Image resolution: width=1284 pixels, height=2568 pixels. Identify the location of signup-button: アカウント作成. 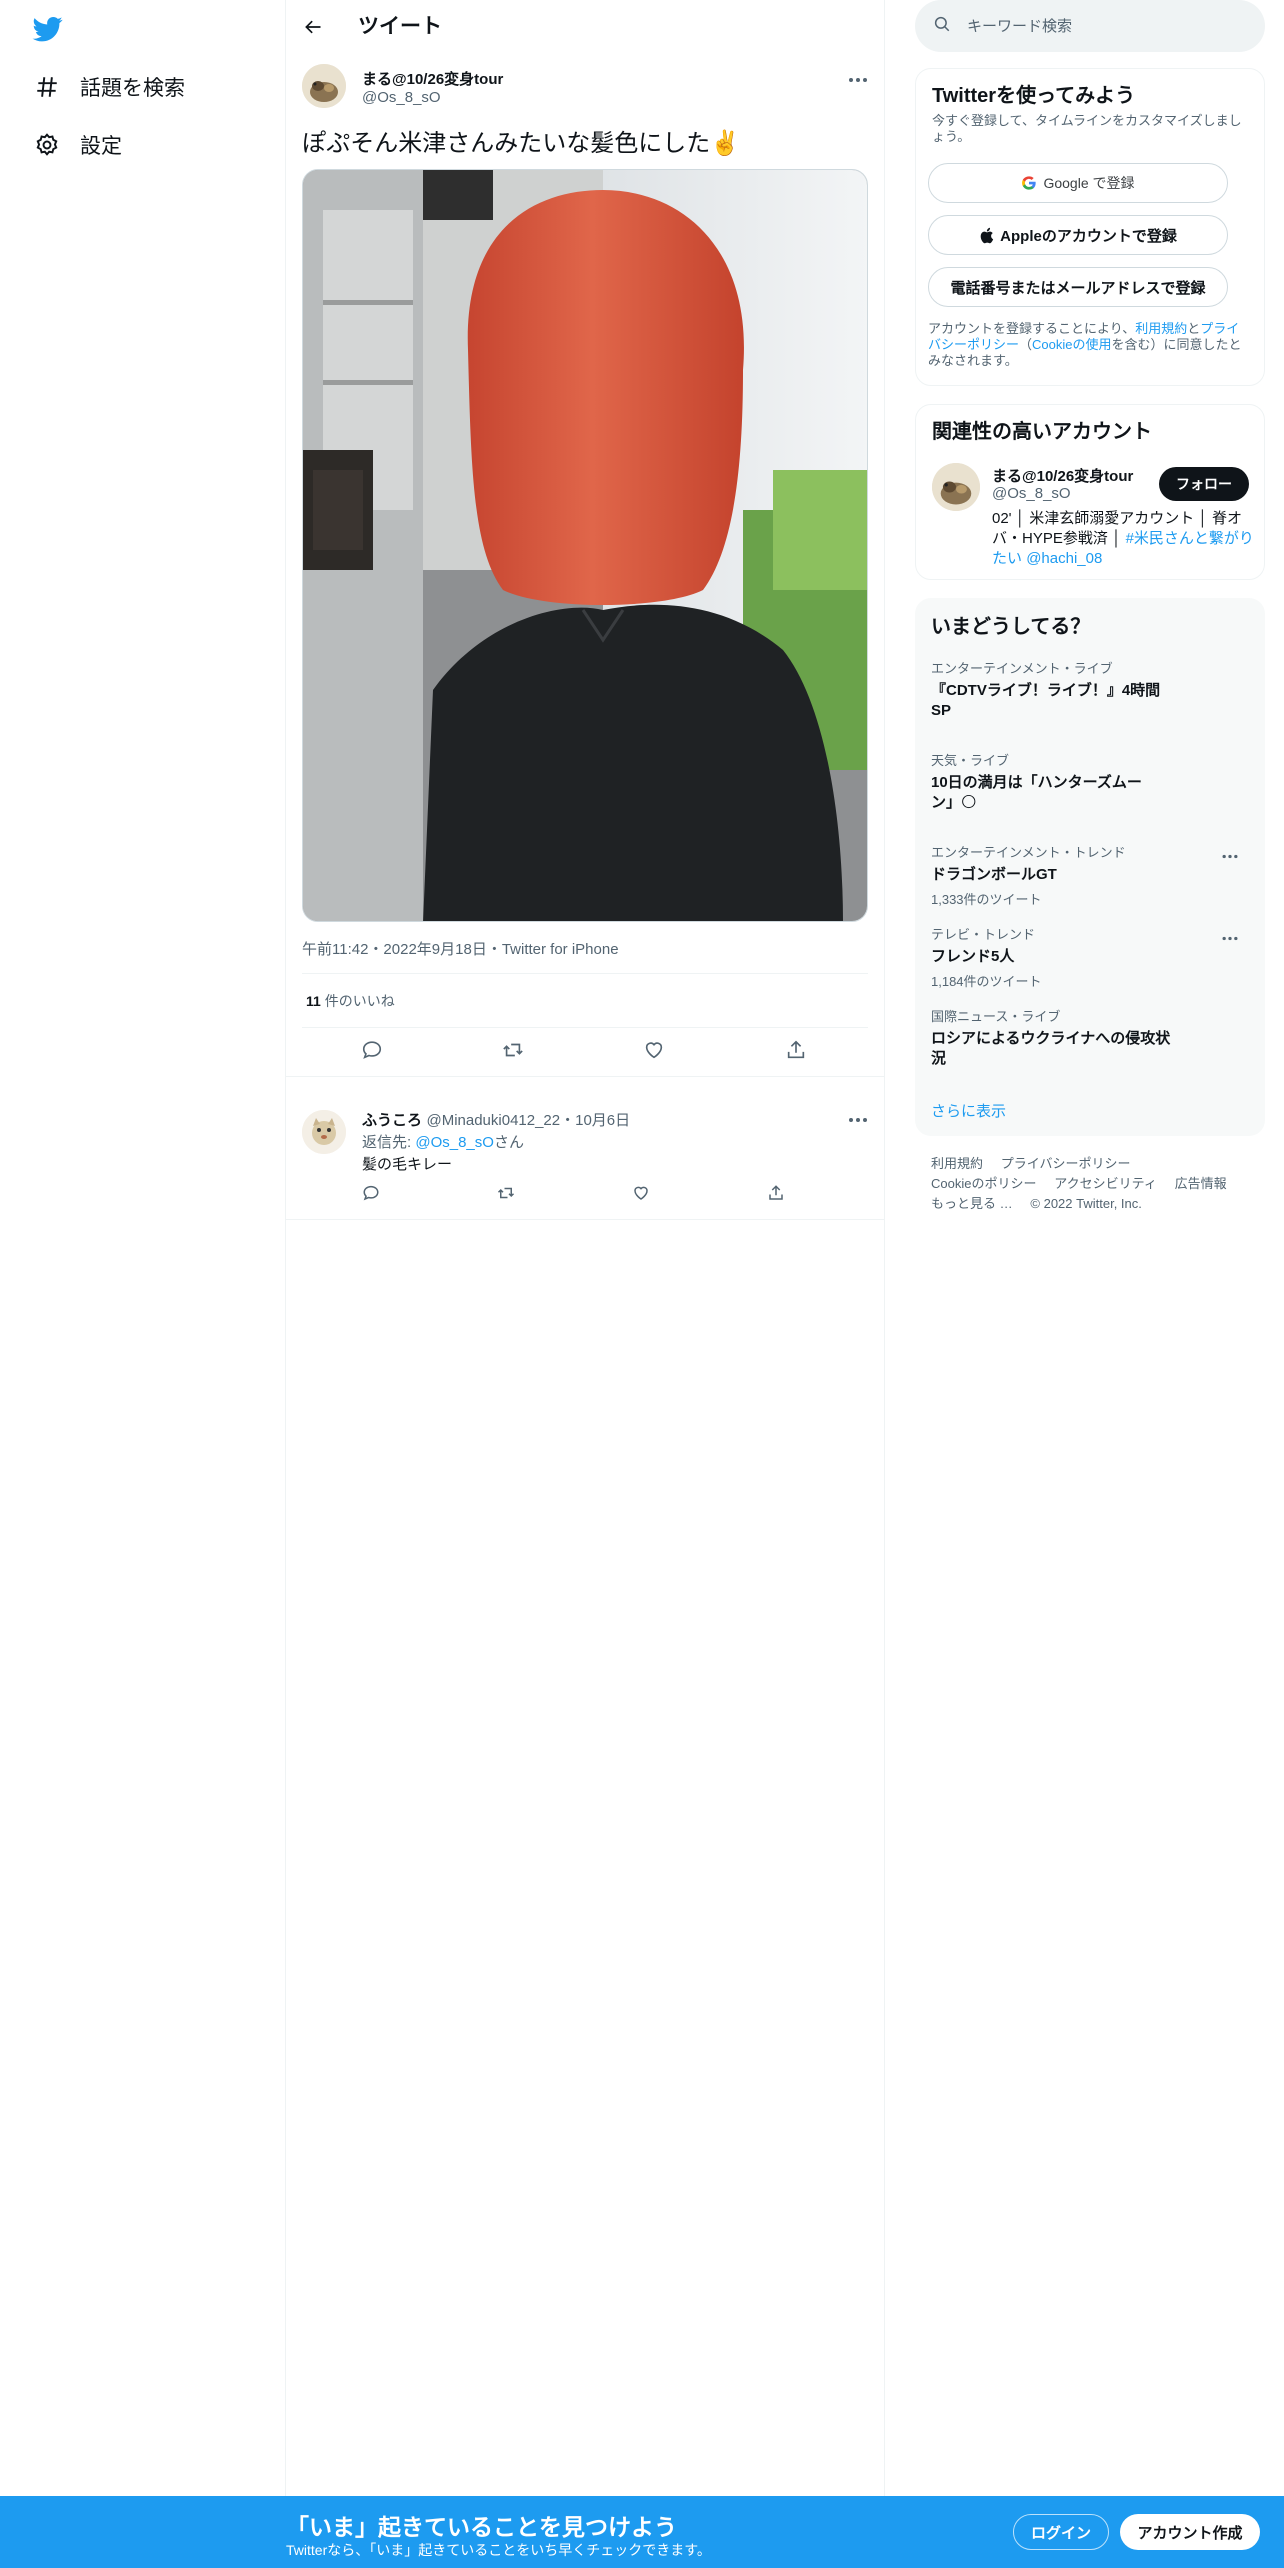
(1190, 2532).